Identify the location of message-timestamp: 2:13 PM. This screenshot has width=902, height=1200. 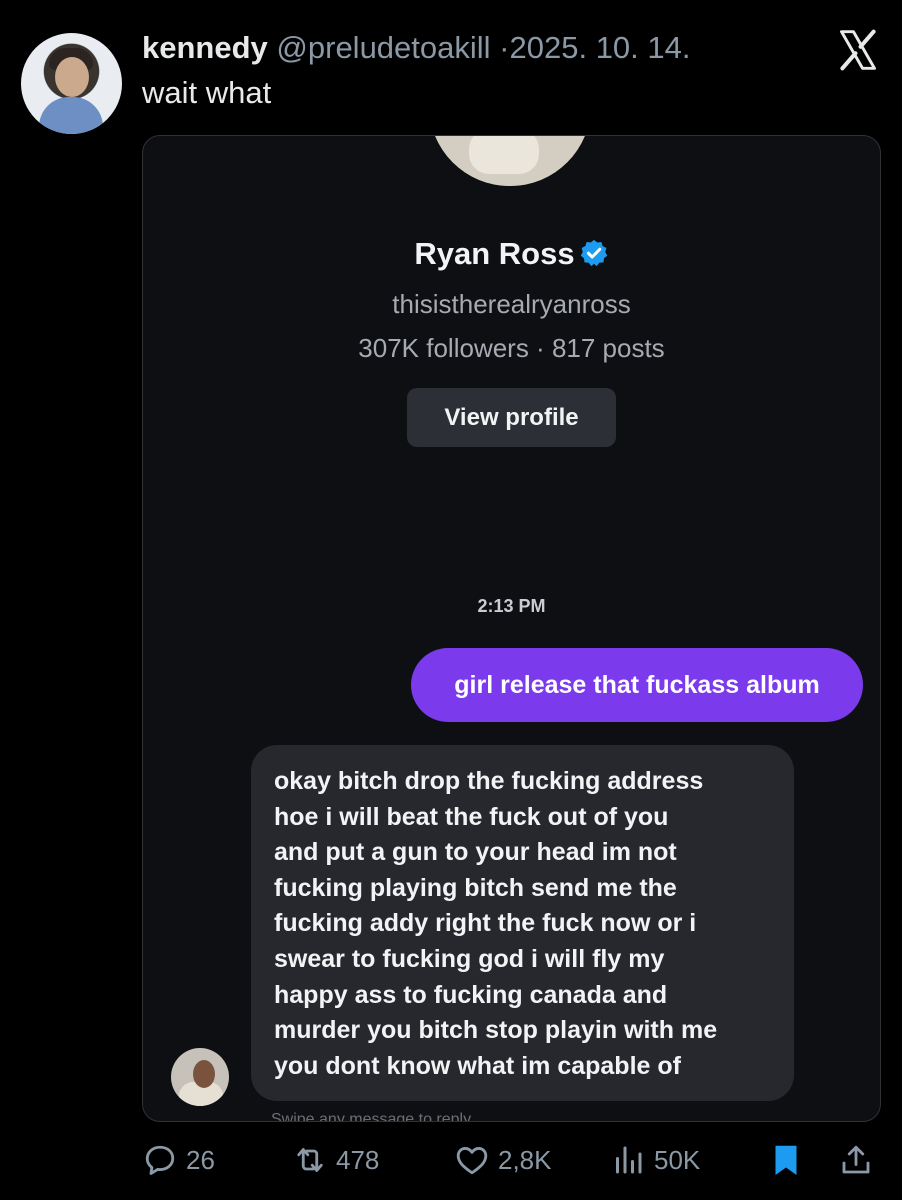
(511, 606).